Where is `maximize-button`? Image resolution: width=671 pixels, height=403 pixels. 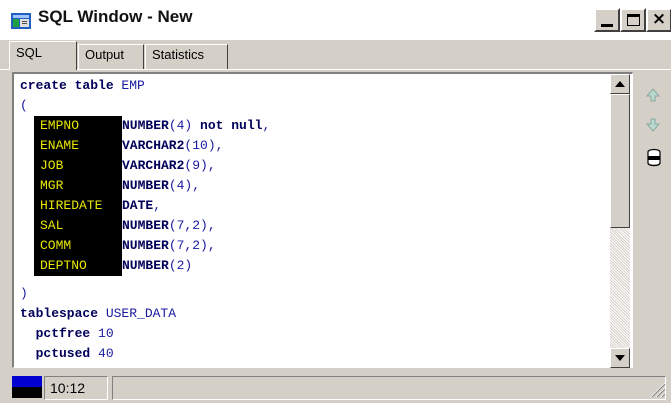
maximize-button is located at coordinates (633, 20).